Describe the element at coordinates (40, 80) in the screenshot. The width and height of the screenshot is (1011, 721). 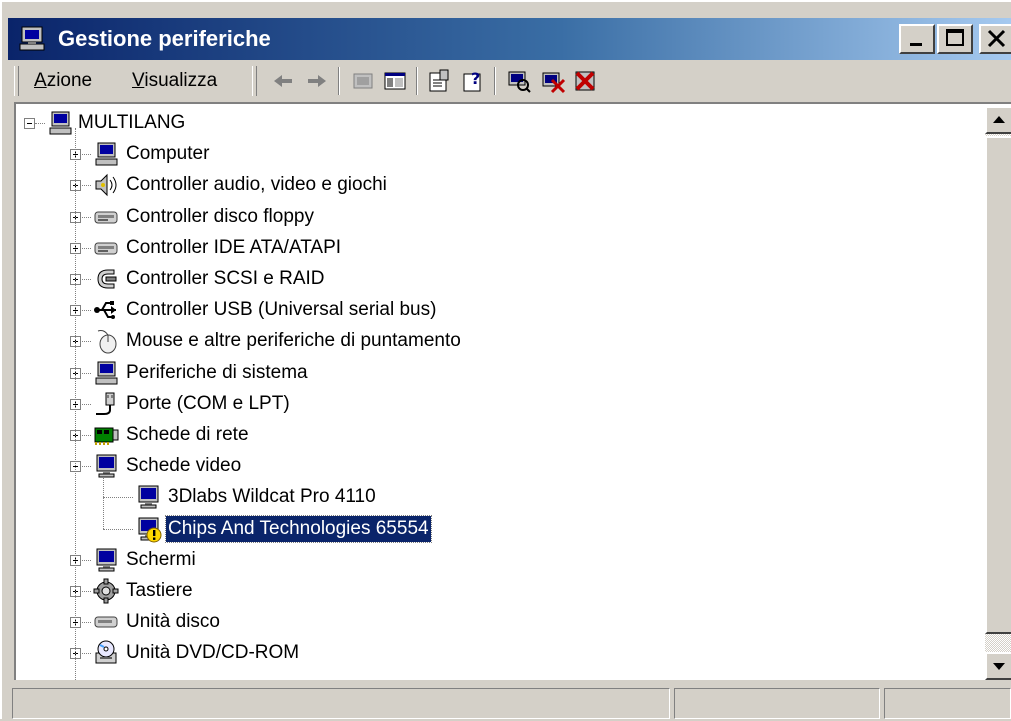
I see `menu-azione-accel: A` at that location.